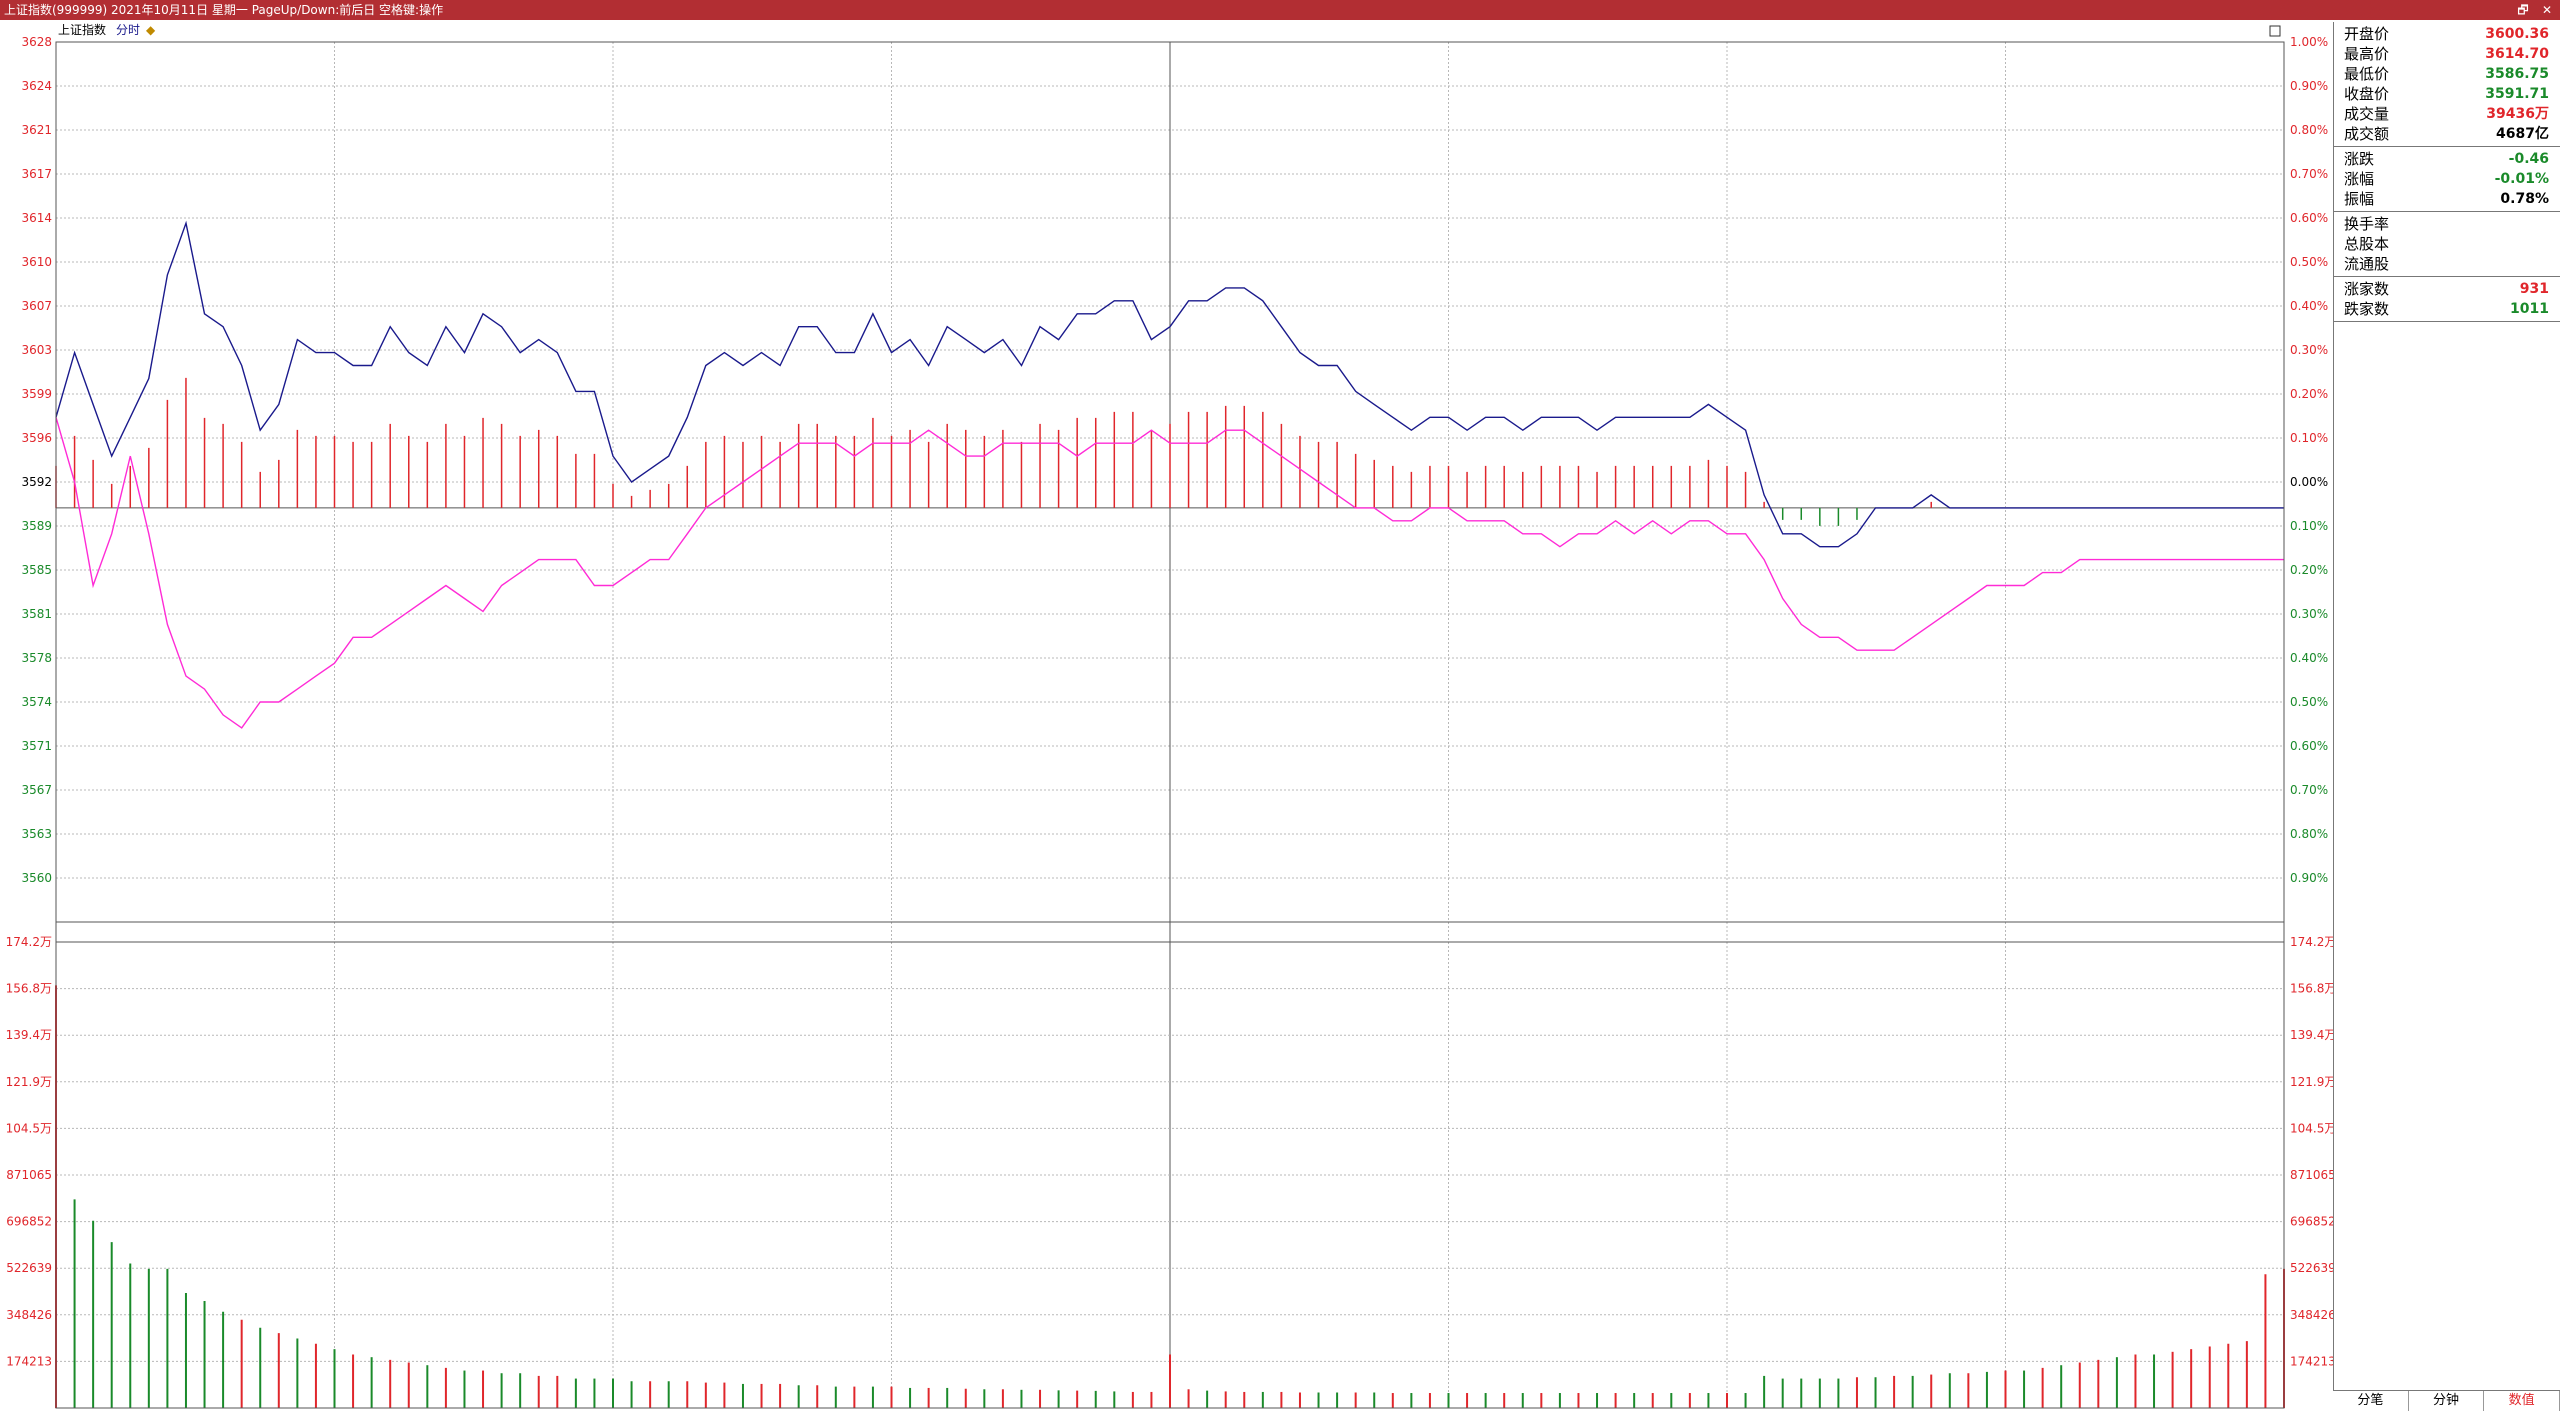 Image resolution: width=2560 pixels, height=1411 pixels. I want to click on volume-tick-label-right: 156.8万, so click(2311, 989).